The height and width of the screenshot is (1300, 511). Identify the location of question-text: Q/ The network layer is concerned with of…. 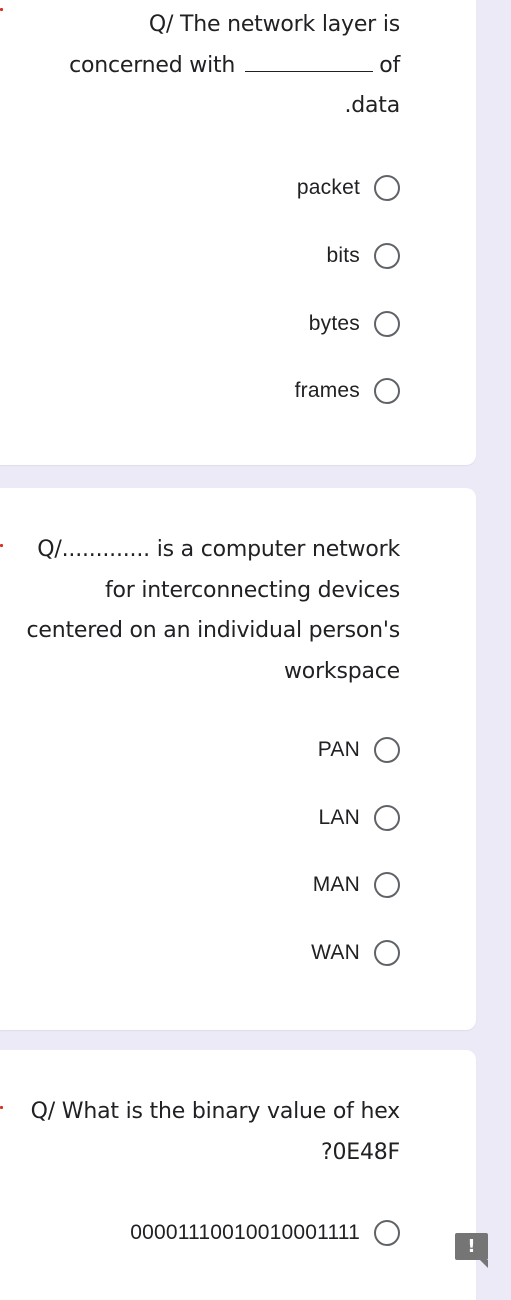
(234, 66).